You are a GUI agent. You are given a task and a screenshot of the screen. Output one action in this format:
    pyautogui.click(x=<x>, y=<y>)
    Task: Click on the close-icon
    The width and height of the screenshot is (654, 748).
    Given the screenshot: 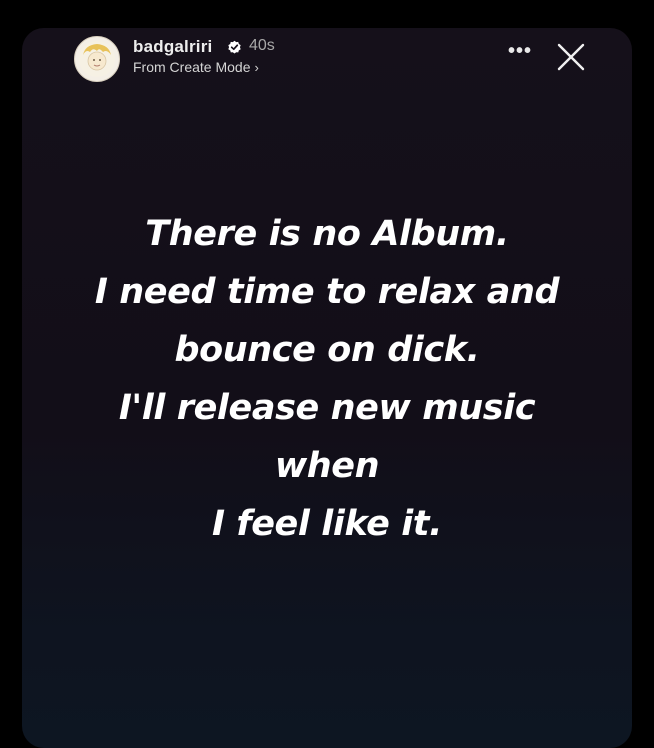 What is the action you would take?
    pyautogui.click(x=571, y=57)
    